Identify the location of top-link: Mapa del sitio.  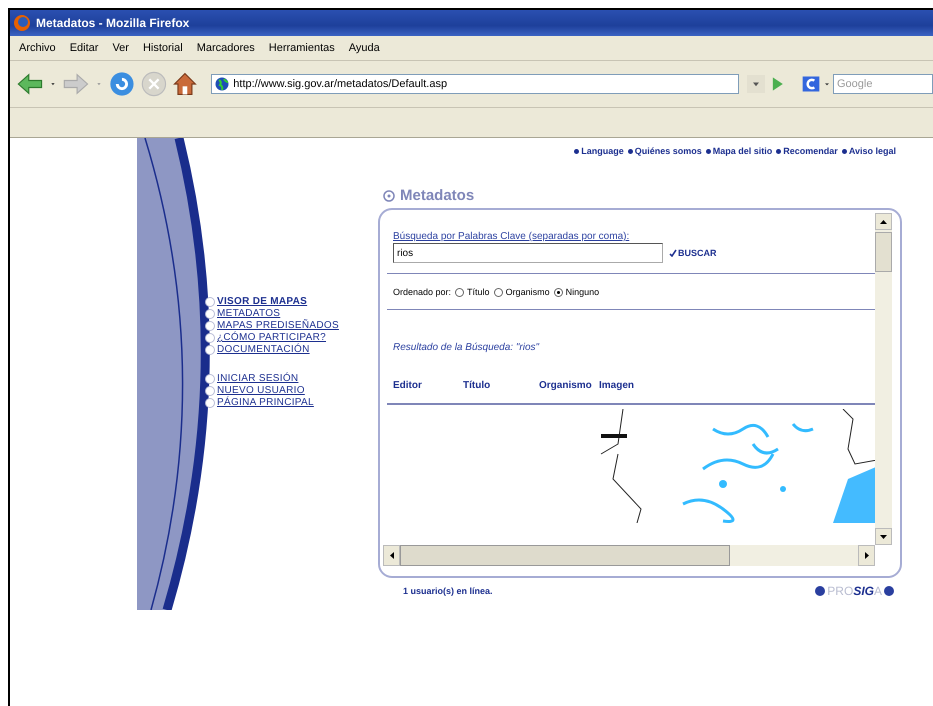
(742, 151).